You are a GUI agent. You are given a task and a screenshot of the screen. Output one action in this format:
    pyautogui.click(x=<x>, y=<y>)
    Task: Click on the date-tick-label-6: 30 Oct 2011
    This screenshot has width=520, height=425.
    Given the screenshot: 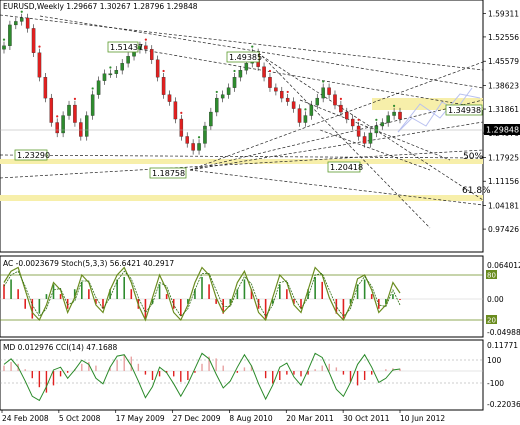 What is the action you would take?
    pyautogui.click(x=366, y=418)
    